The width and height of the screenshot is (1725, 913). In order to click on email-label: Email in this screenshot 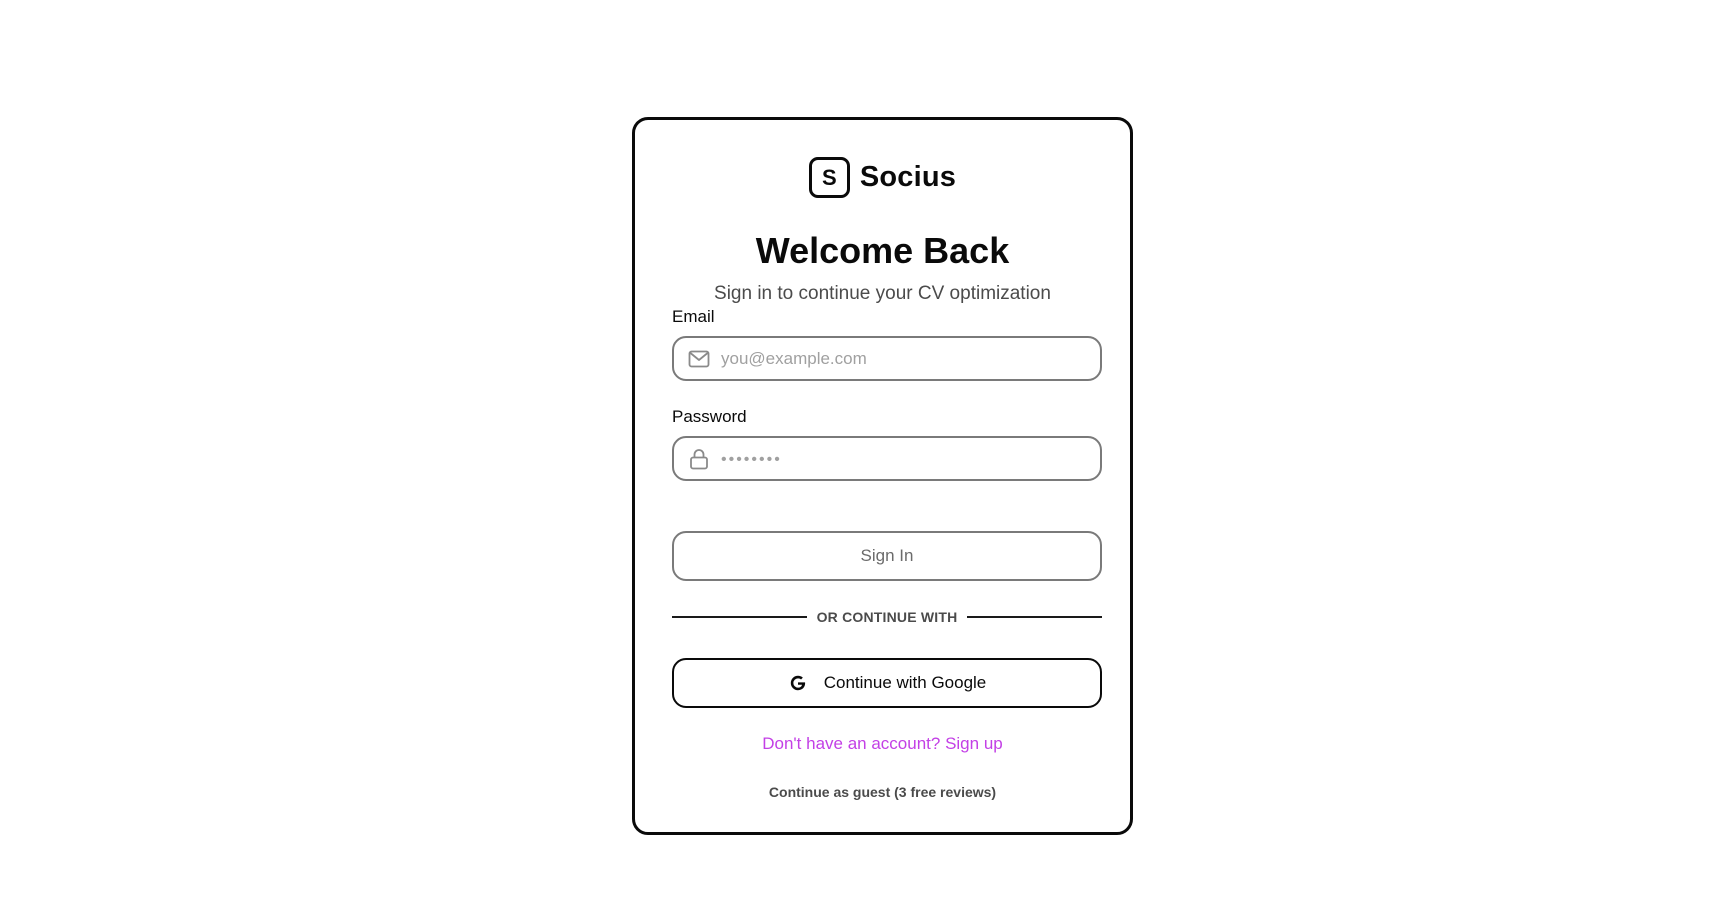, I will do `click(693, 316)`.